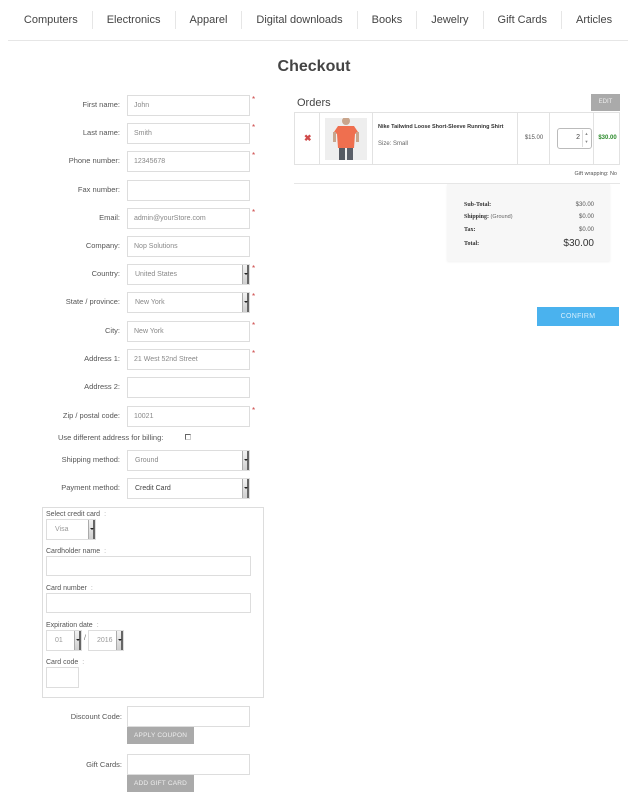 This screenshot has width=628, height=800. I want to click on quantity-value: 2, so click(578, 137).